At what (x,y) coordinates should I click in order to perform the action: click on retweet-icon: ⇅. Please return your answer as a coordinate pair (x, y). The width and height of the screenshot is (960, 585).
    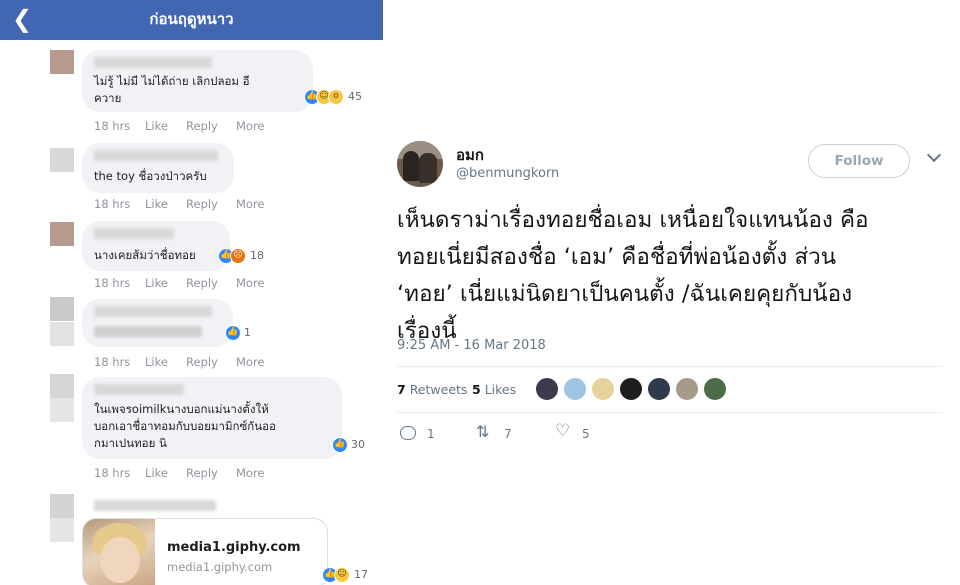
    Looking at the image, I should click on (483, 431).